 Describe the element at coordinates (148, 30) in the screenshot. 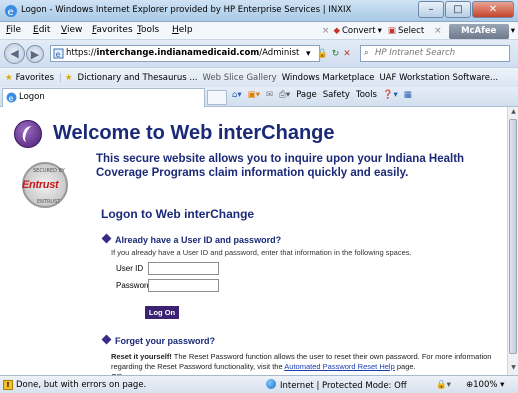

I see `menu-tools: Tools` at that location.